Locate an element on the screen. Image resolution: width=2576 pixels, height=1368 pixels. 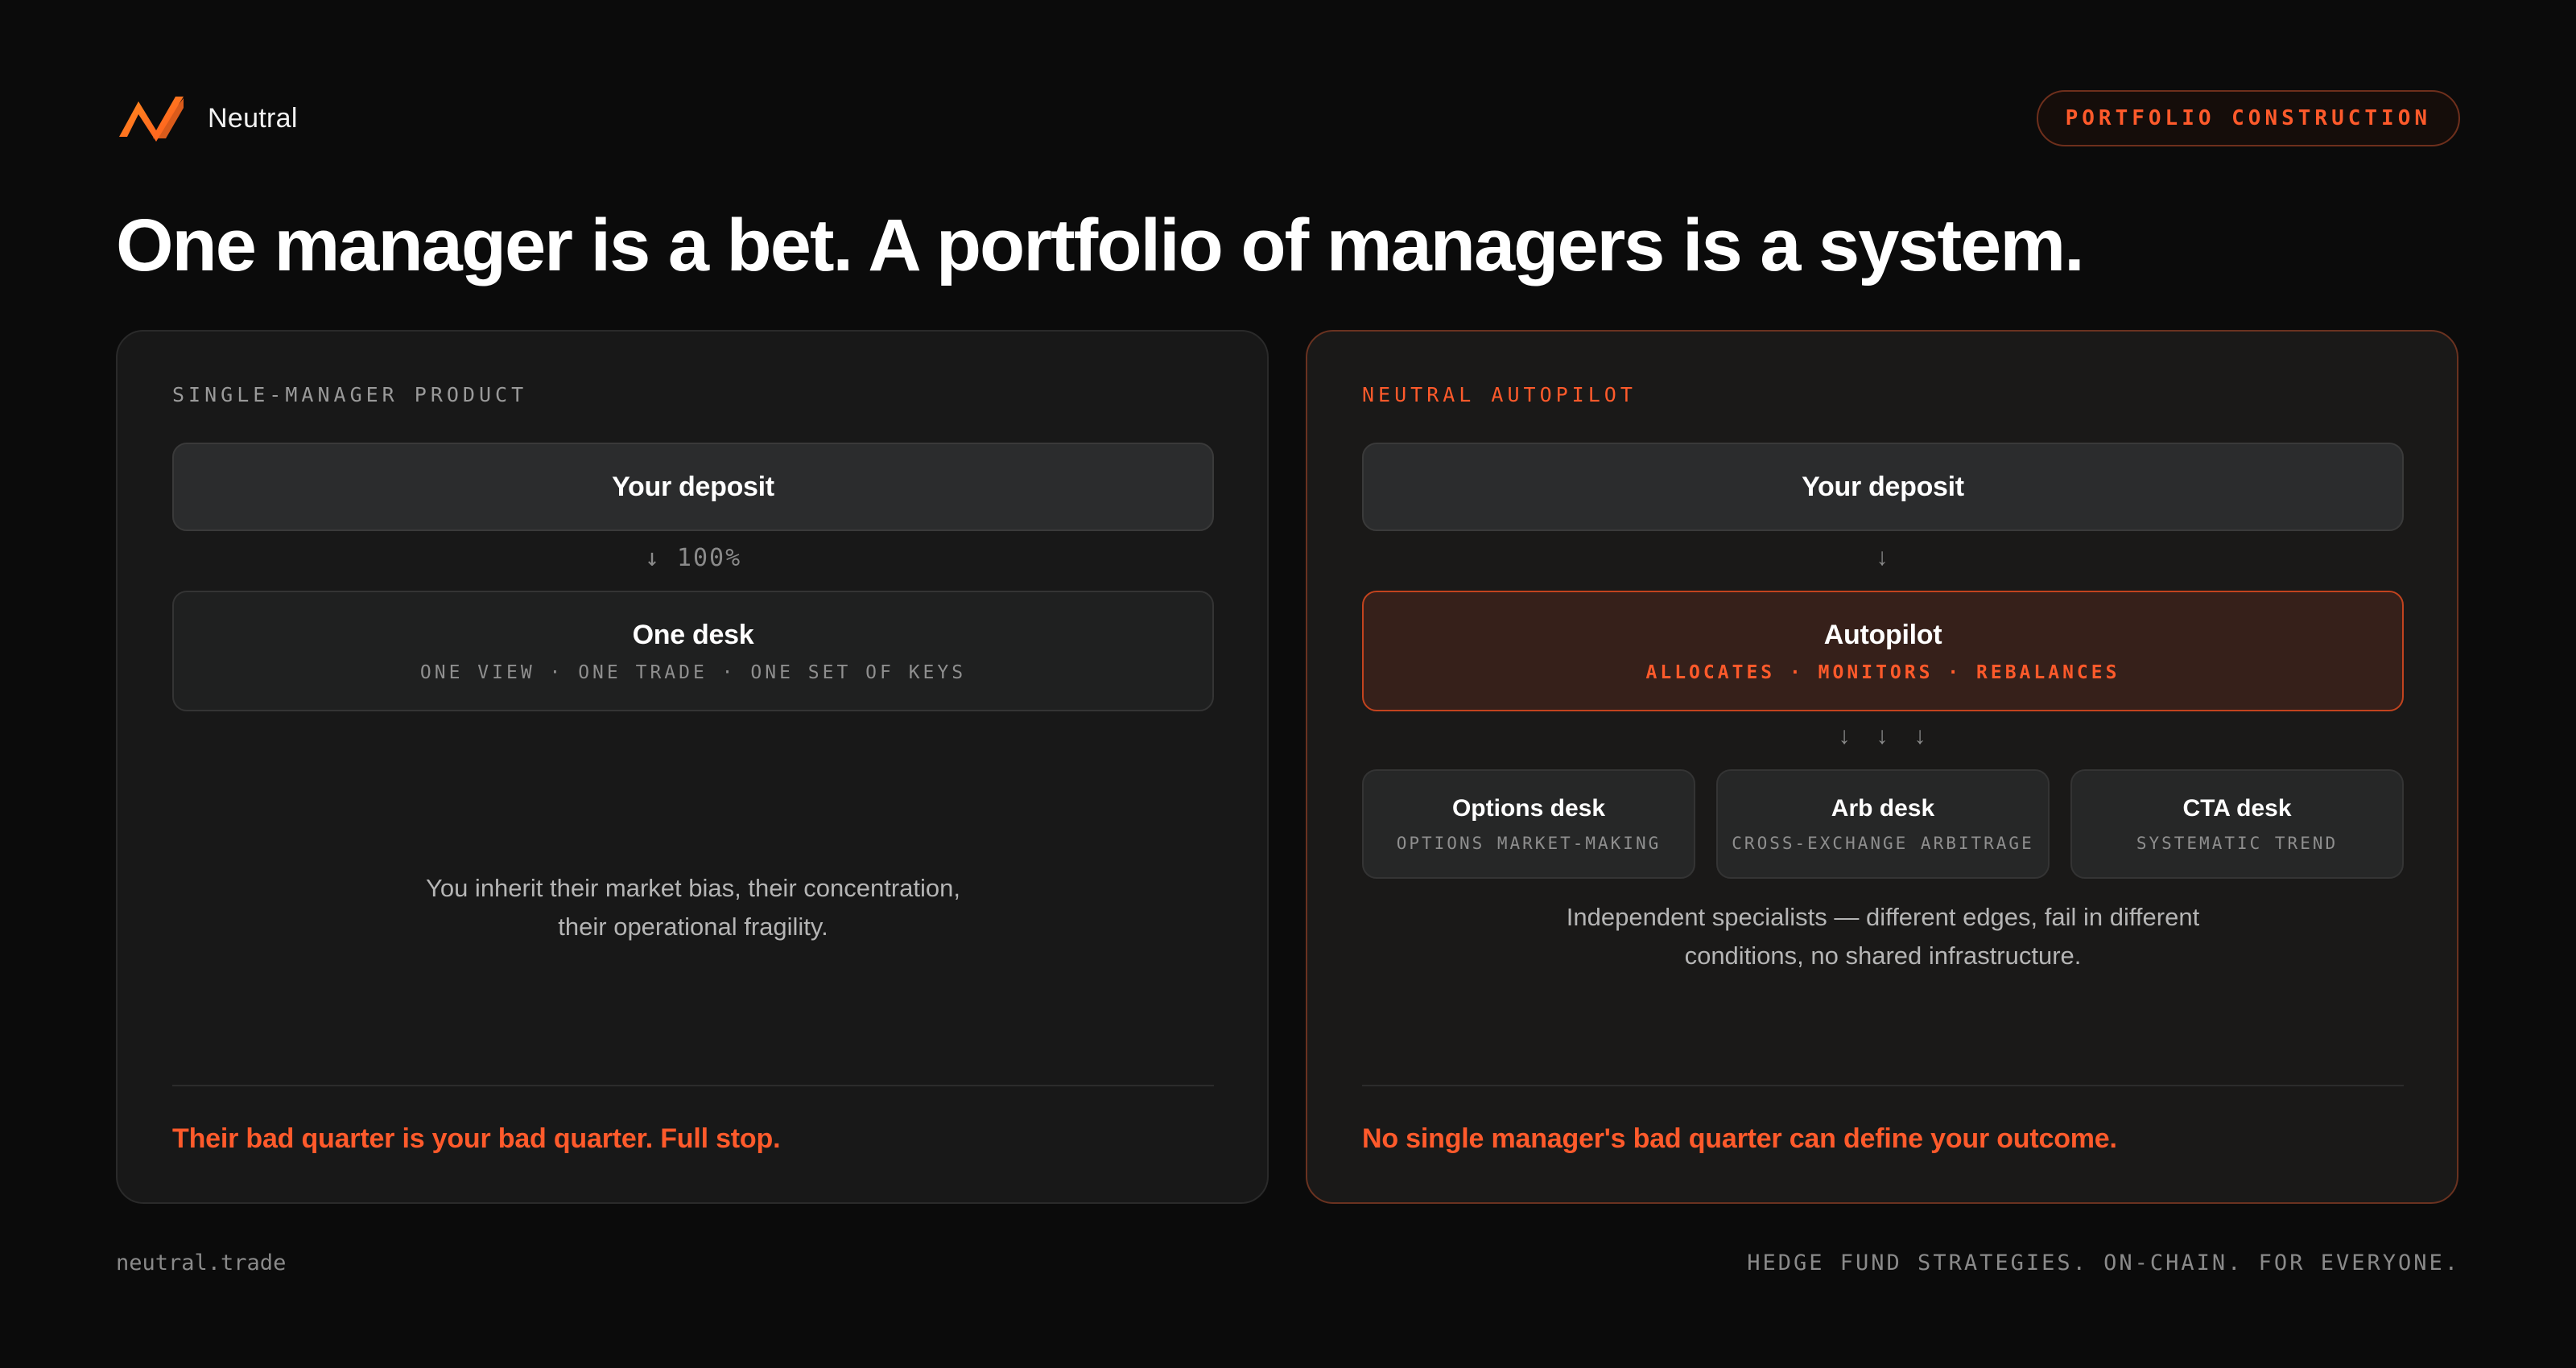
options-desk-box: Options desk OPTIONS MARKET-MAKING is located at coordinates (1528, 824).